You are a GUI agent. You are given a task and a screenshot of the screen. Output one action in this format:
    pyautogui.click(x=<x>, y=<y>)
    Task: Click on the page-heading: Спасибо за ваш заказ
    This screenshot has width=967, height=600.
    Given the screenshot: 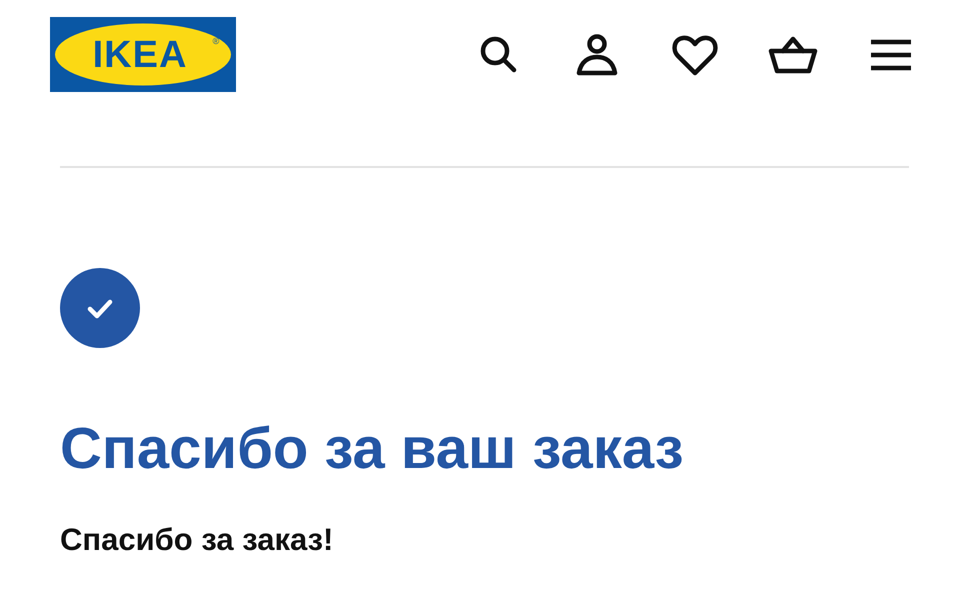 What is the action you would take?
    pyautogui.click(x=372, y=449)
    